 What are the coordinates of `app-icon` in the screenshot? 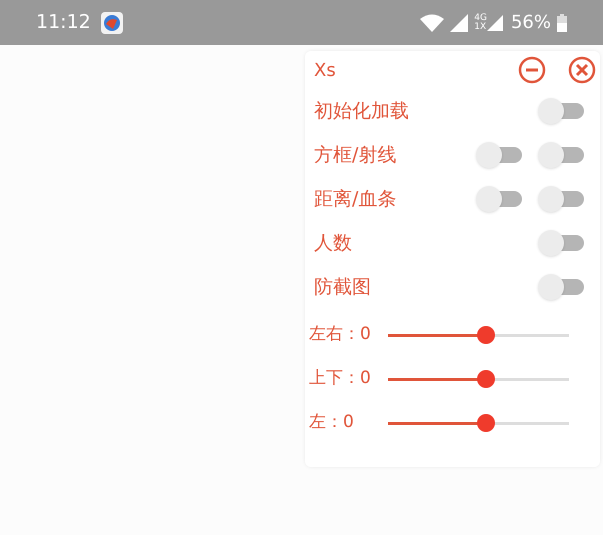 It's located at (111, 23).